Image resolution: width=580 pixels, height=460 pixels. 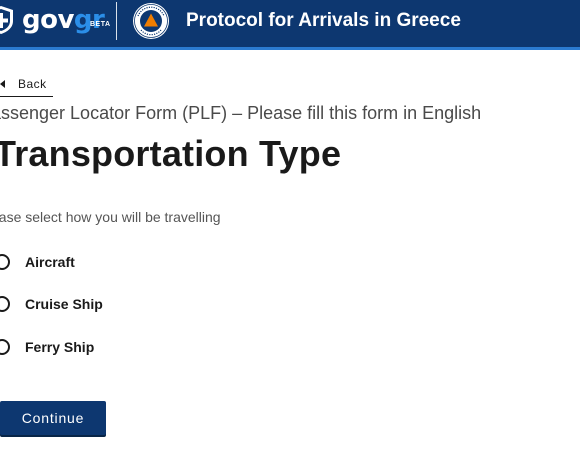 What do you see at coordinates (89, 20) in the screenshot?
I see `logo-gr: gr` at bounding box center [89, 20].